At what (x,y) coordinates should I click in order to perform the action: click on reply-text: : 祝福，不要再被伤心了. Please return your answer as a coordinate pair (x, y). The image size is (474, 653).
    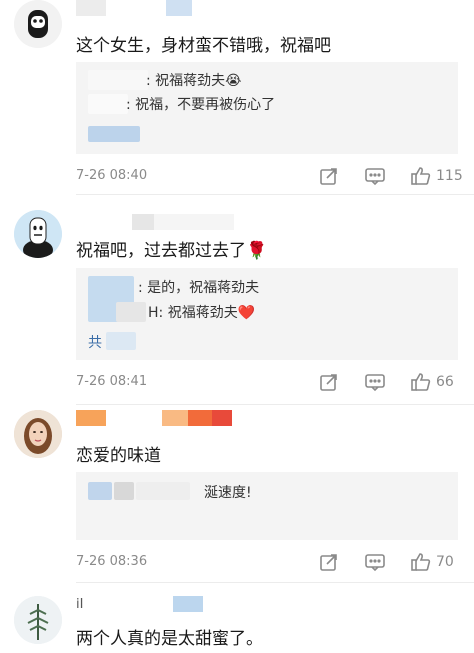
    Looking at the image, I should click on (201, 105).